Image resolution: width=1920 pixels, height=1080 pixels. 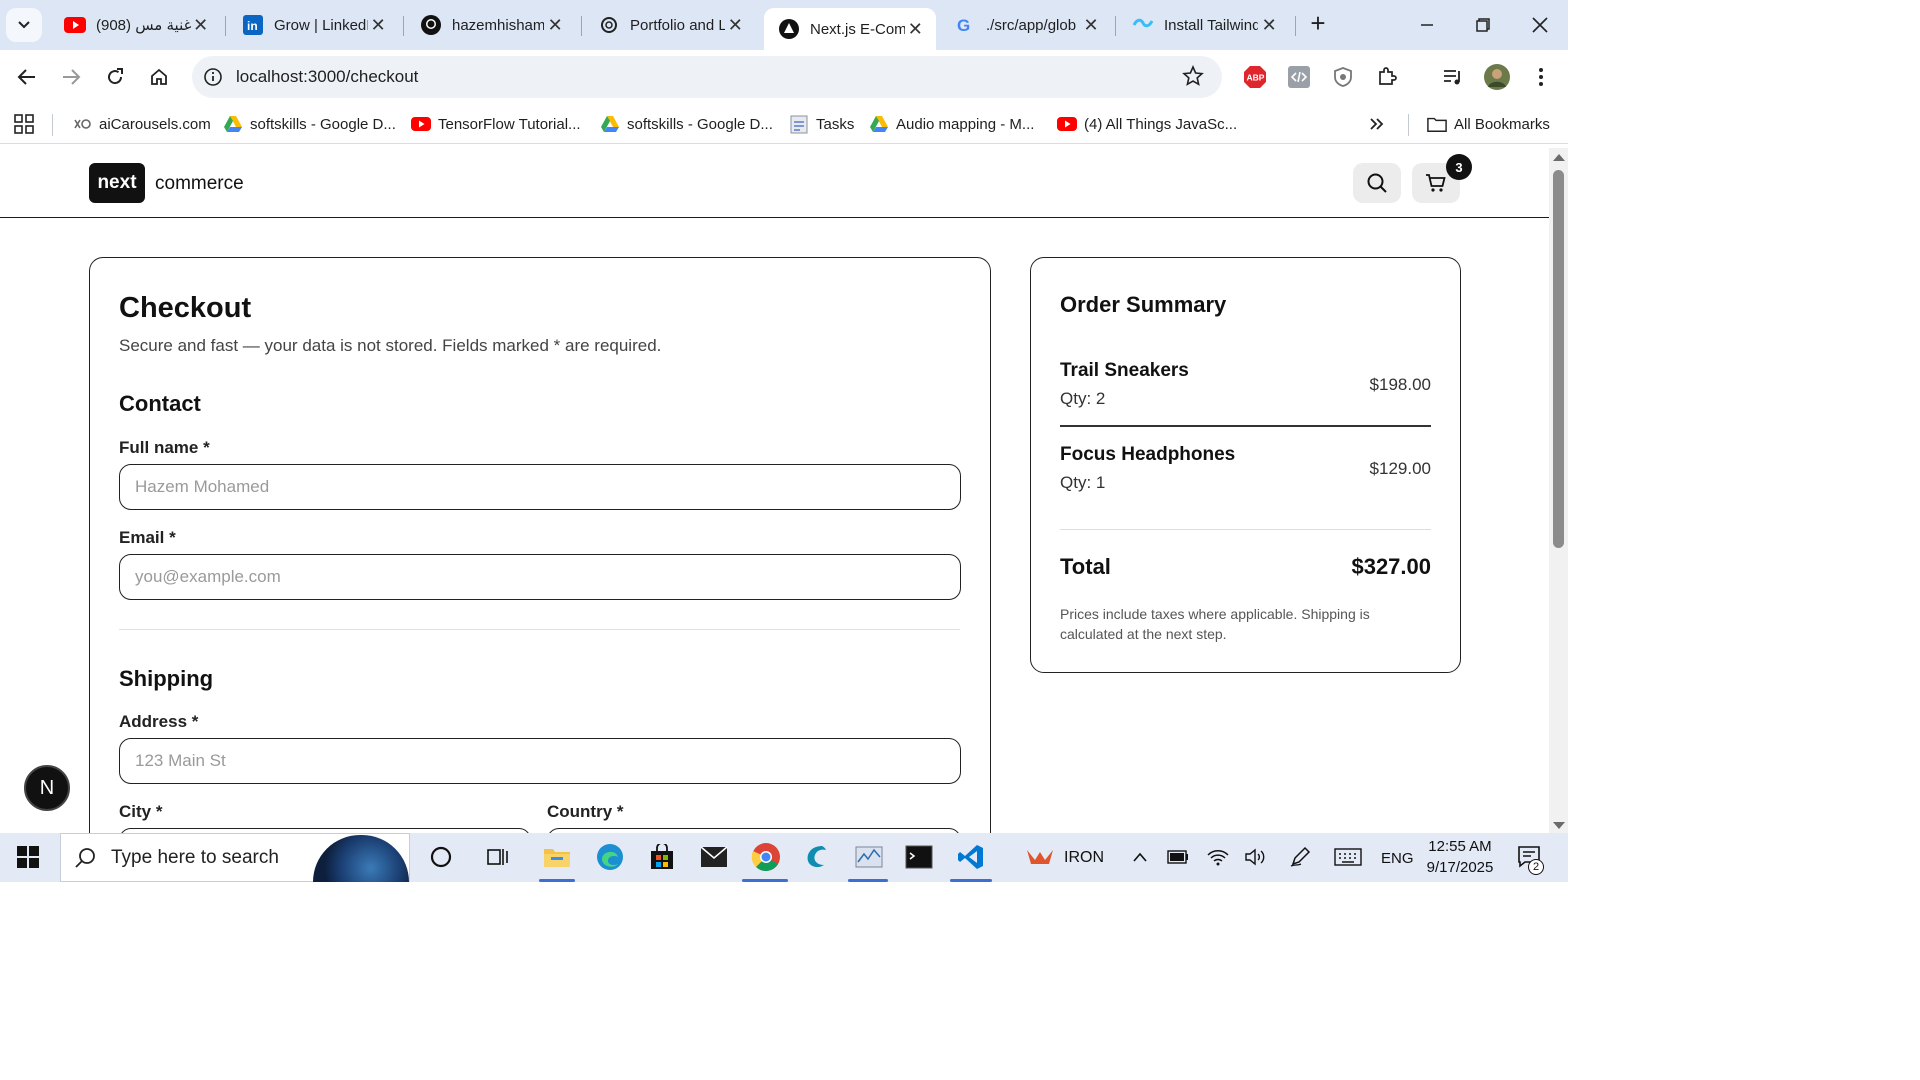 I want to click on volume-icon, so click(x=1255, y=857).